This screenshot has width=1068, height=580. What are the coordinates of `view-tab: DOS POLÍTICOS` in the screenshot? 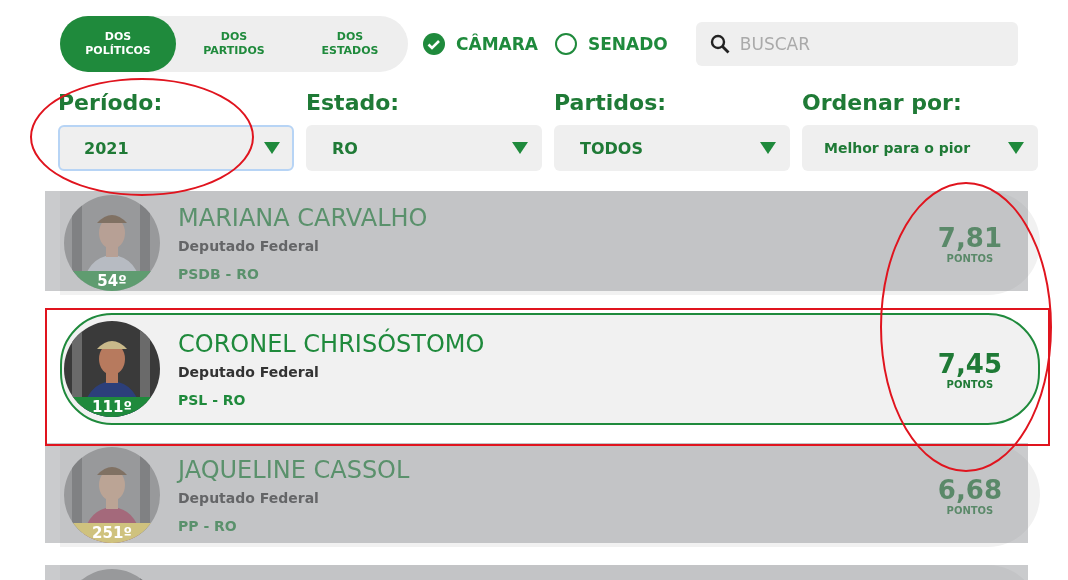 It's located at (118, 44).